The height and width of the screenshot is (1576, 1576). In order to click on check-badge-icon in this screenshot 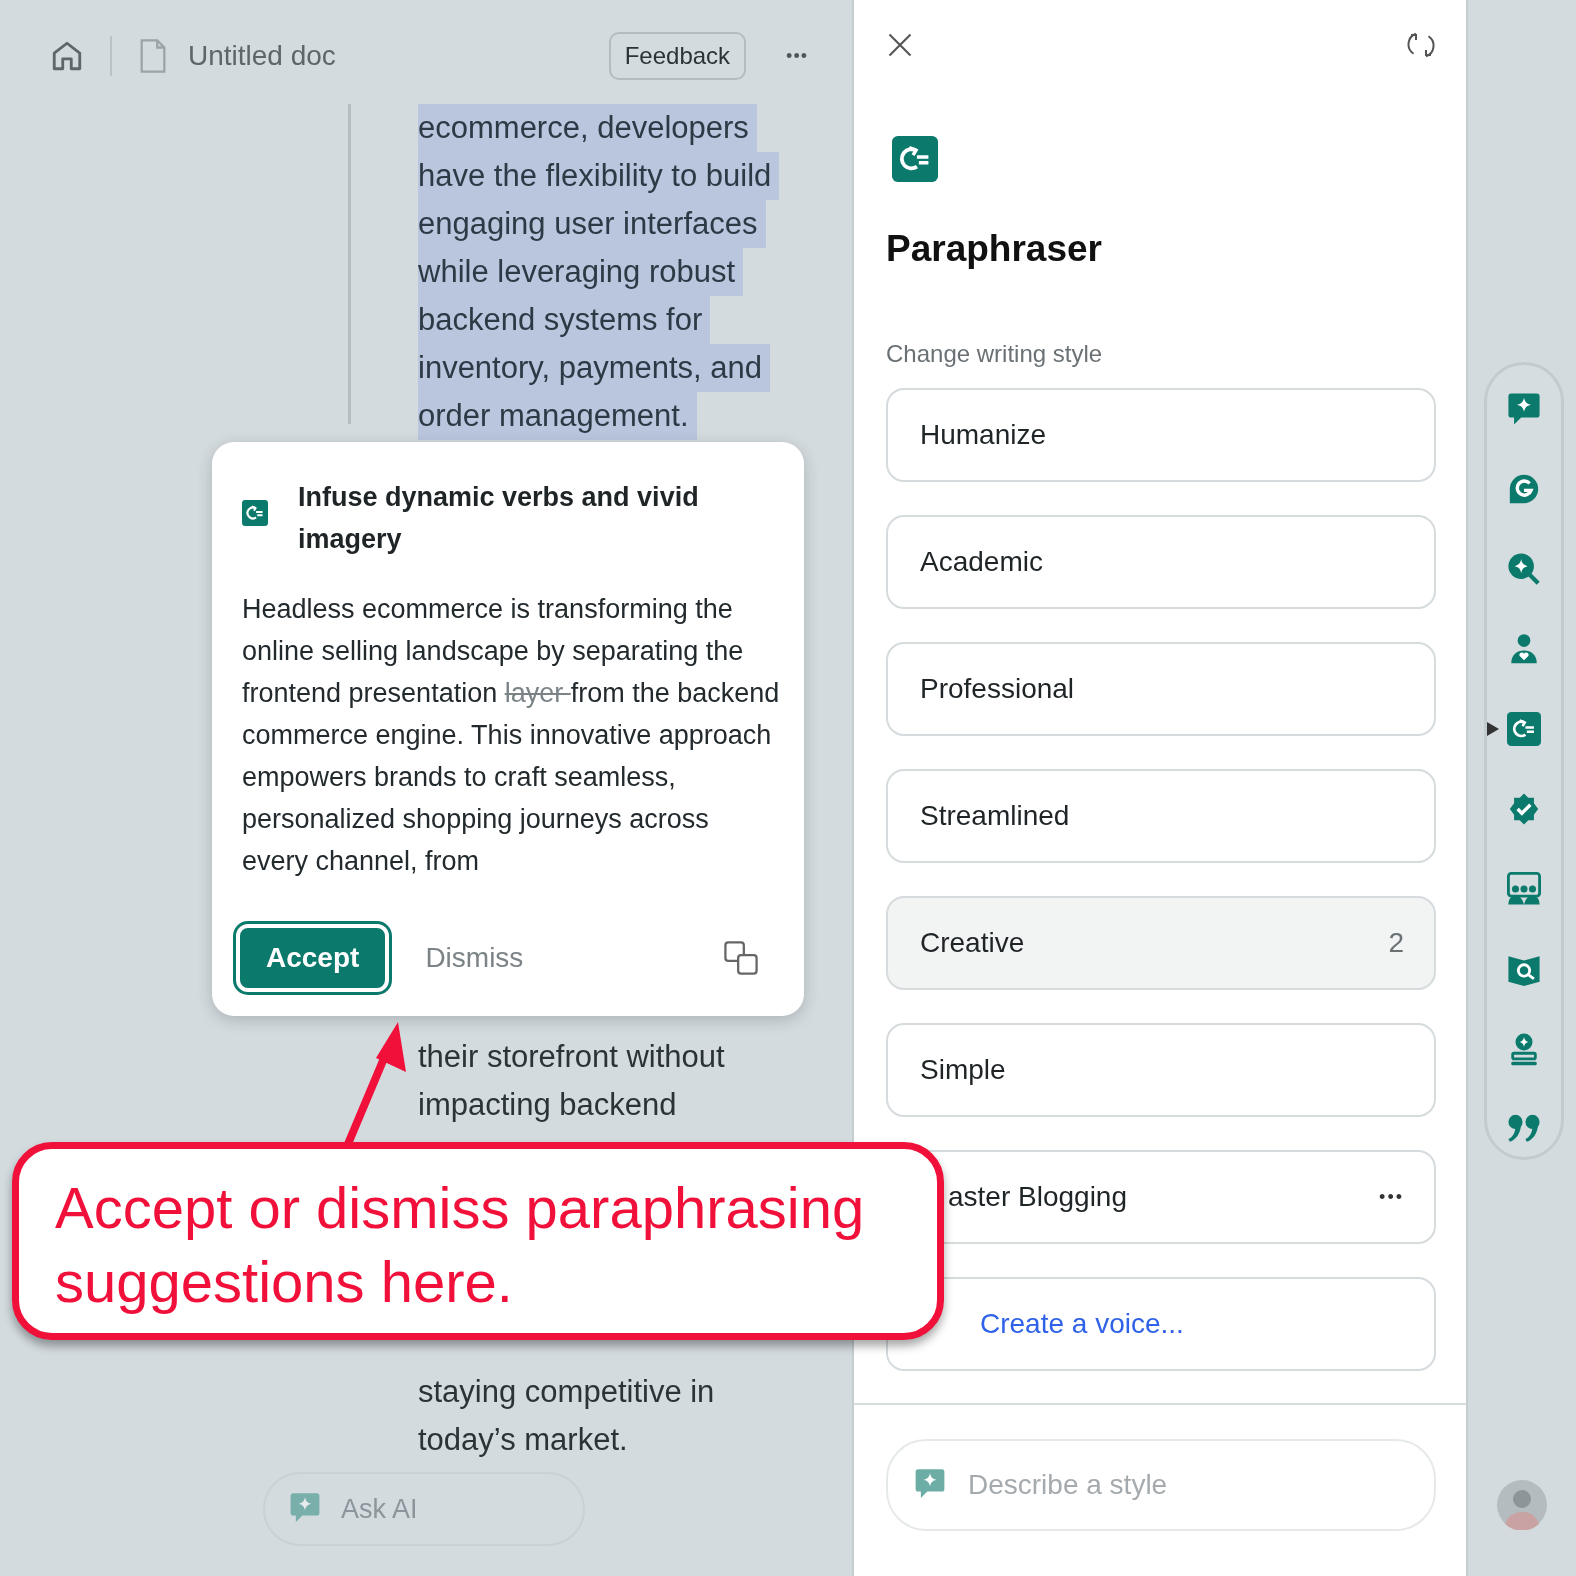, I will do `click(1524, 809)`.